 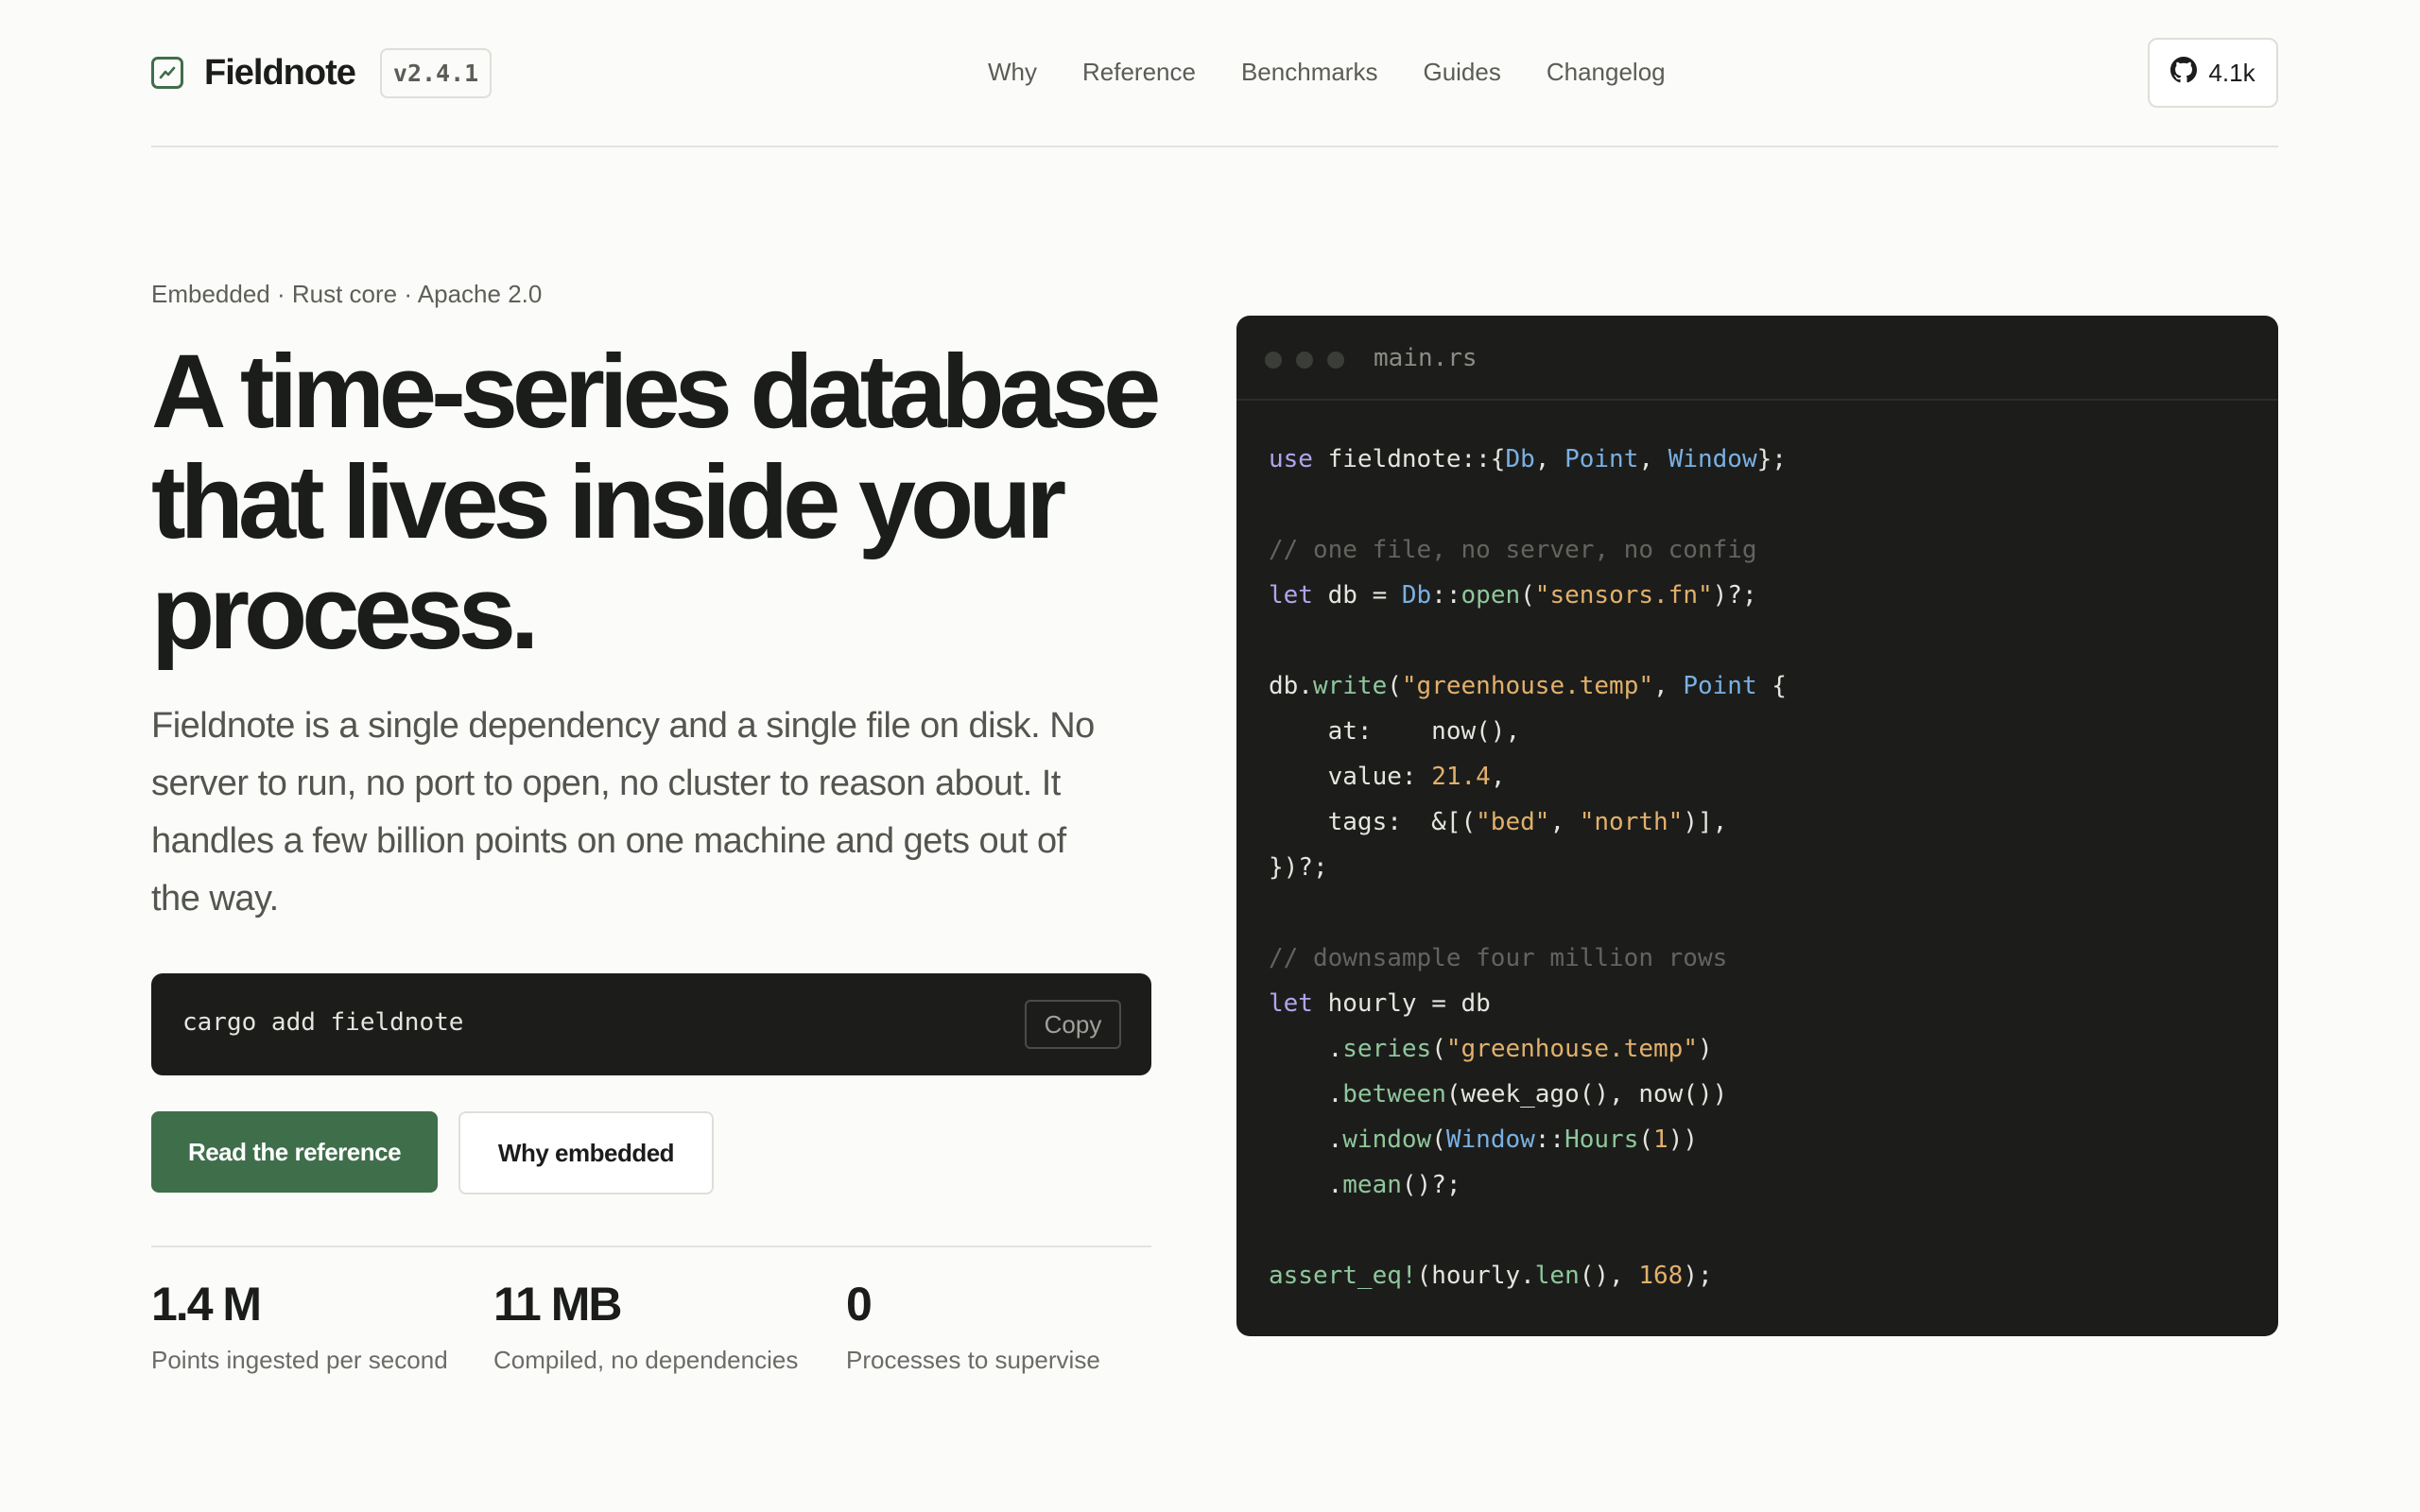 What do you see at coordinates (1513, 822) in the screenshot?
I see `code-token: "bed"` at bounding box center [1513, 822].